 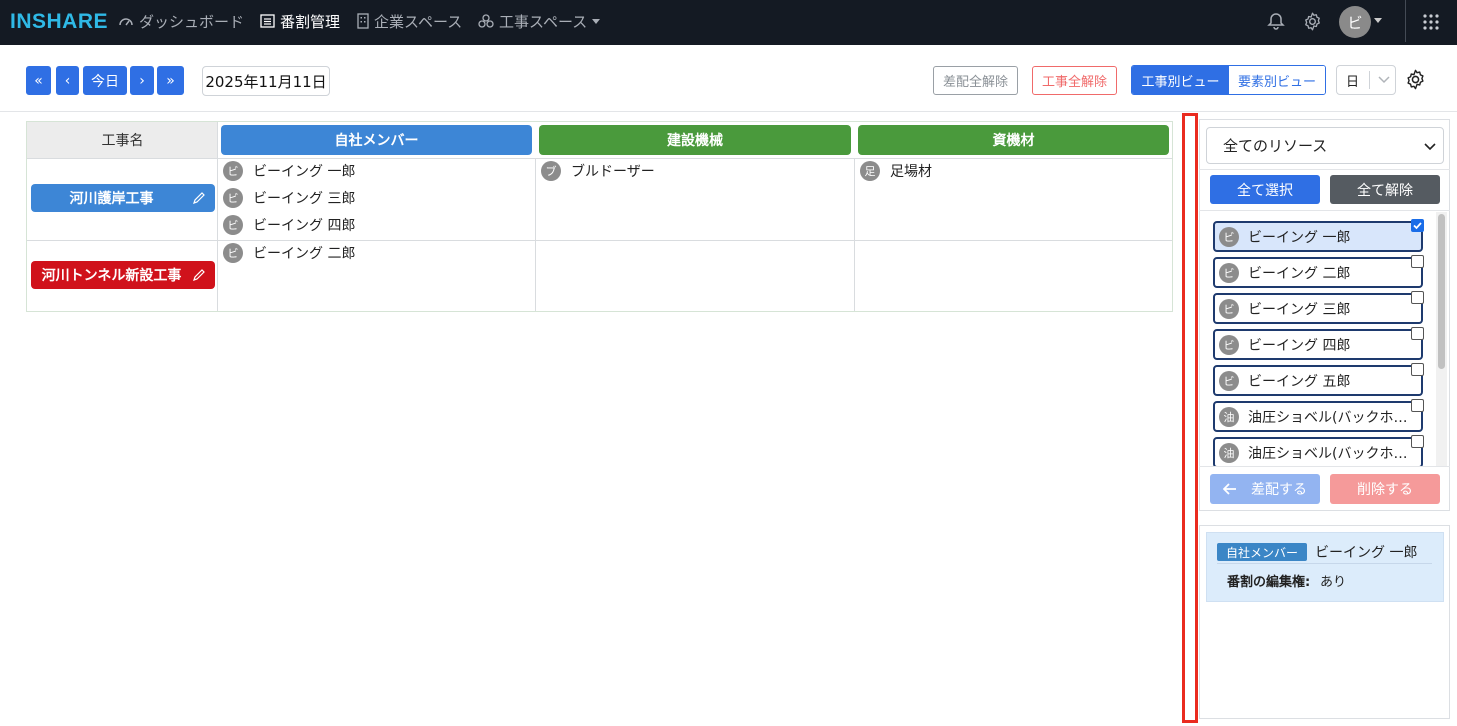 I want to click on table-cell-item: ビ ビーイング 三郎, so click(x=289, y=198).